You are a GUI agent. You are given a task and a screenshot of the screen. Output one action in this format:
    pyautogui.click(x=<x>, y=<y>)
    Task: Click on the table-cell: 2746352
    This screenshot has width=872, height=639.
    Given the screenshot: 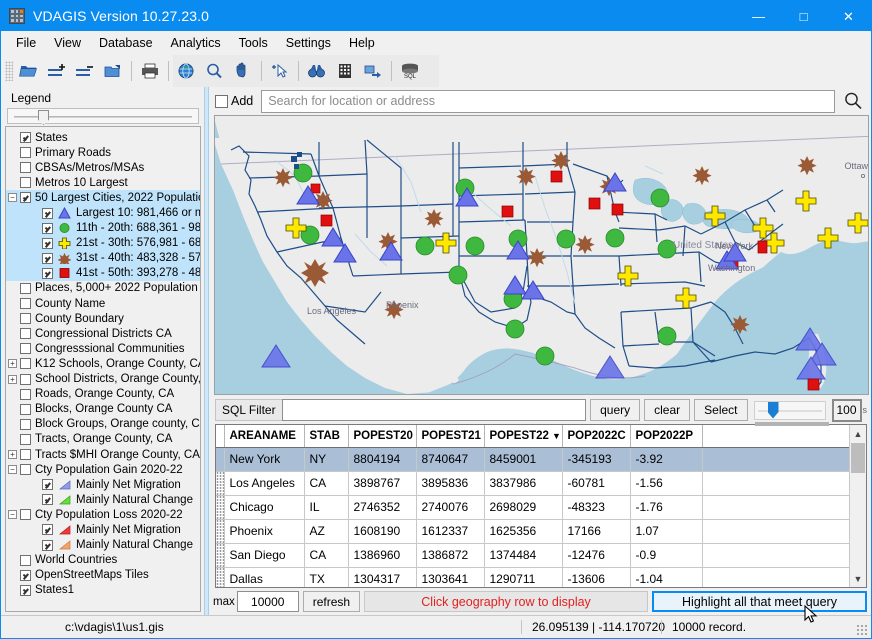 What is the action you would take?
    pyautogui.click(x=382, y=507)
    